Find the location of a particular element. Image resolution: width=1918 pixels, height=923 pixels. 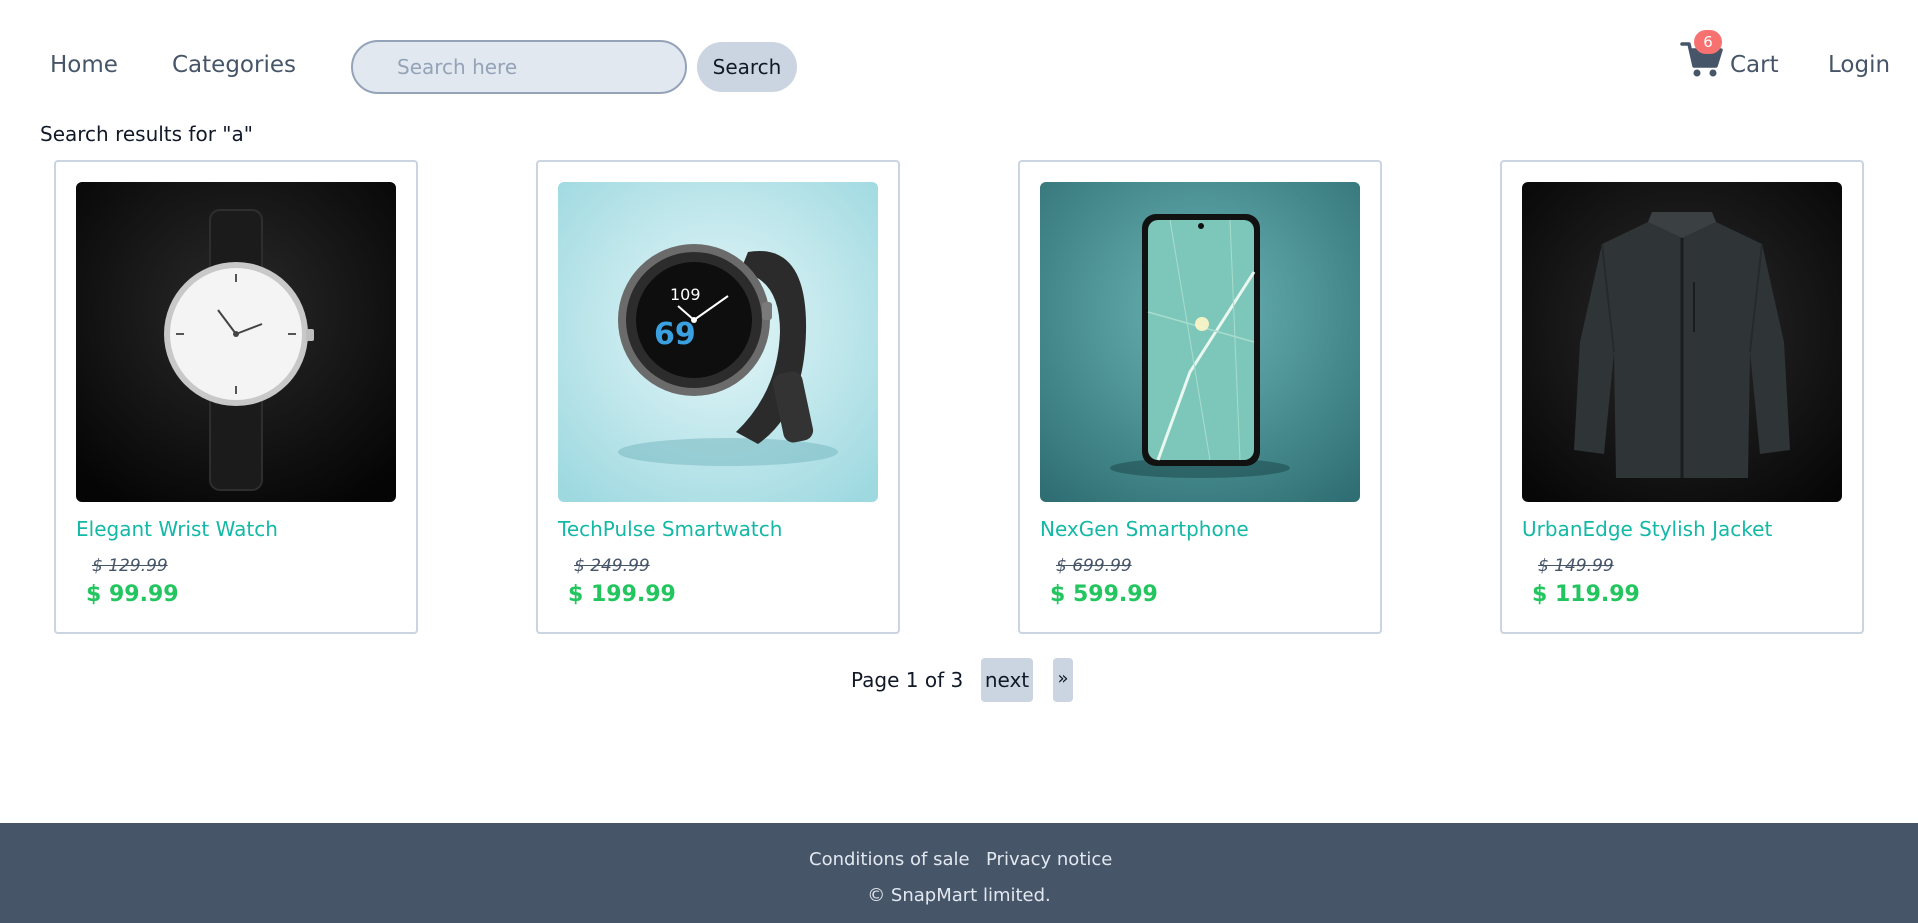

product-card: Elegant Wrist Watch $ 129.99 $ 99.99 is located at coordinates (236, 397).